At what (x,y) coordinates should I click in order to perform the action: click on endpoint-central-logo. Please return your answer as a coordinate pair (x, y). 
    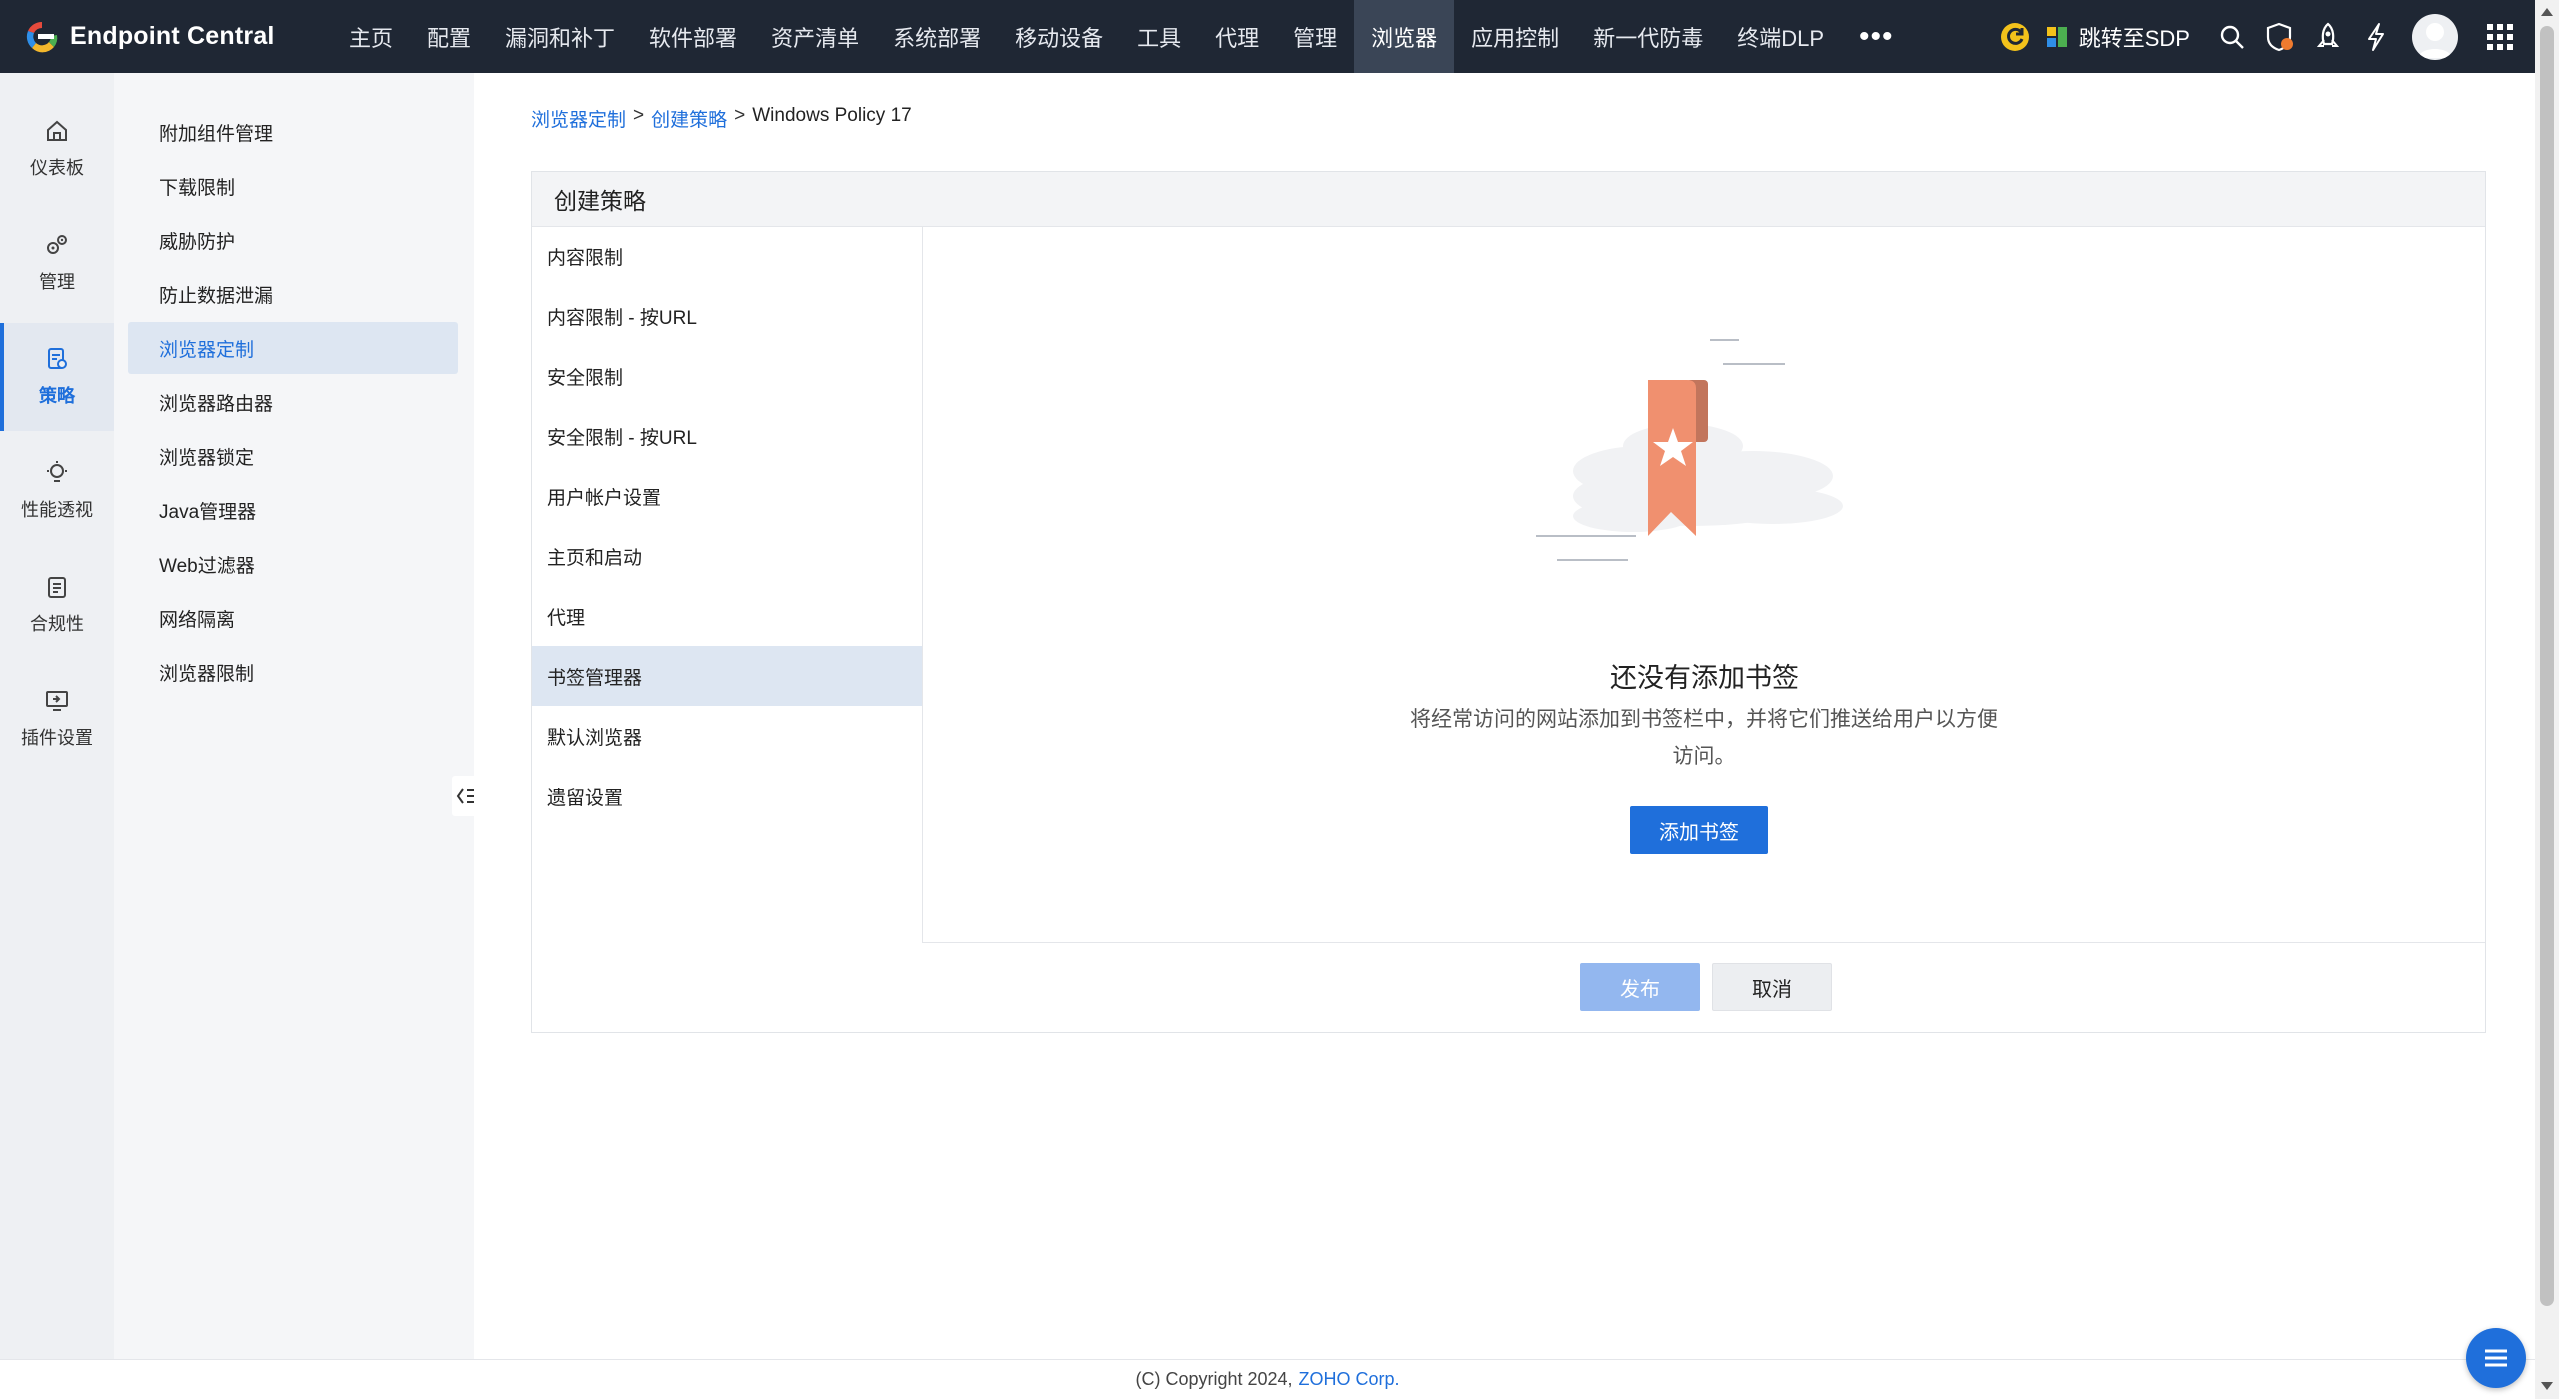
    Looking at the image, I should click on (42, 36).